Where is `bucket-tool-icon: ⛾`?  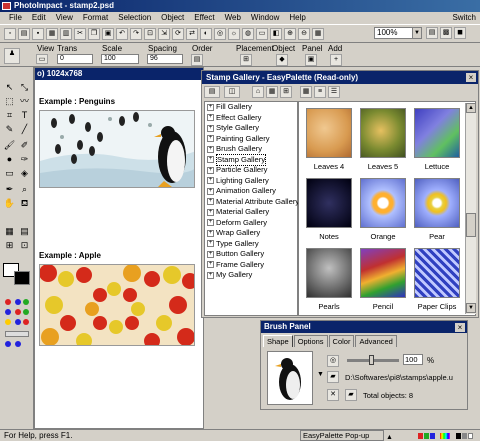 bucket-tool-icon: ⛾ is located at coordinates (24, 203).